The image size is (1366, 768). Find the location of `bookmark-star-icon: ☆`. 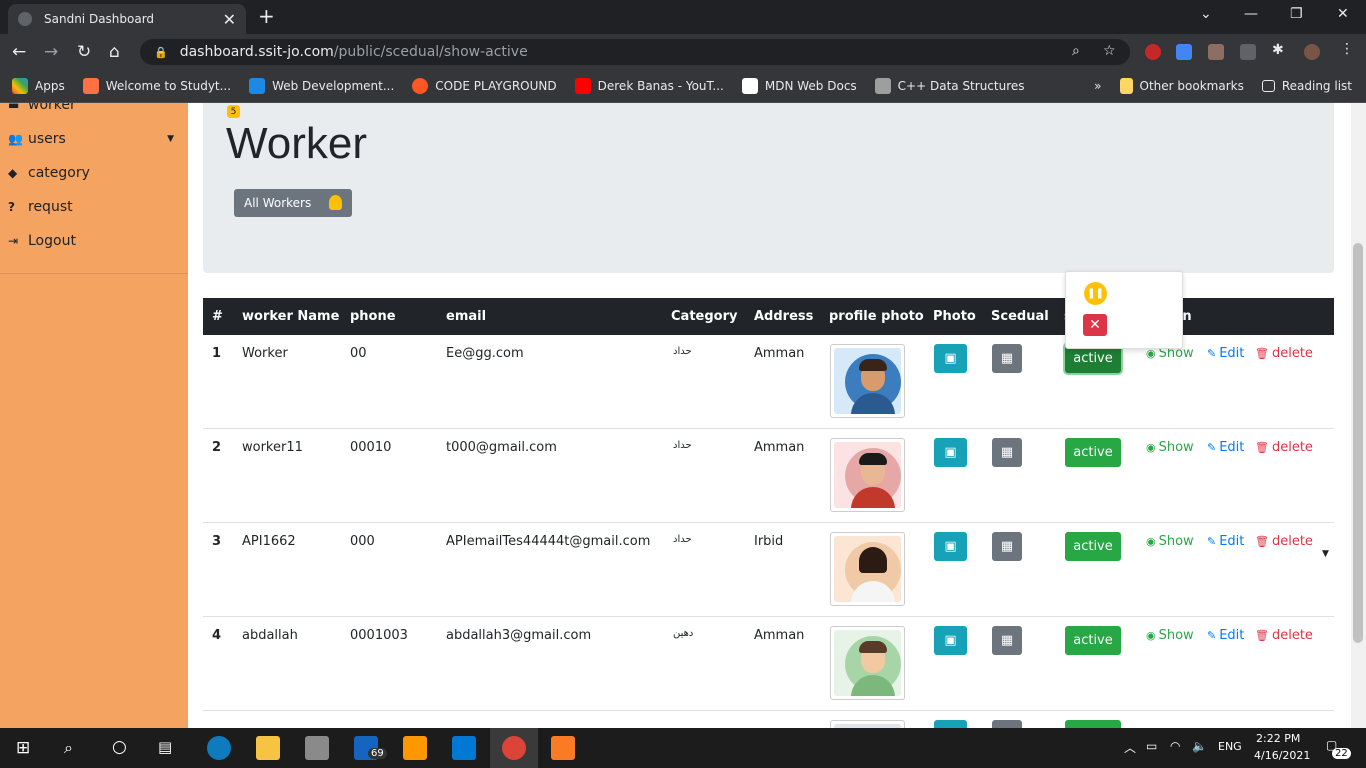

bookmark-star-icon: ☆ is located at coordinates (1109, 51).